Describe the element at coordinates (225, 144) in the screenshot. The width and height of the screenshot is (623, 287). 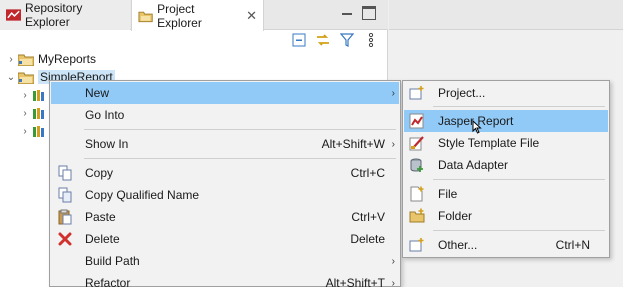
I see `menu-item-show-in: Show In Alt+Shift+W ›` at that location.